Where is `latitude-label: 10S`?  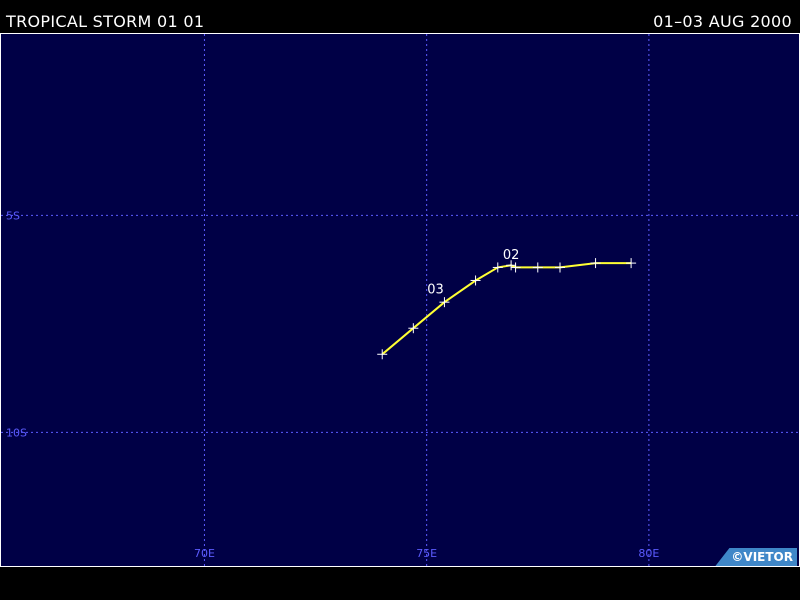
latitude-label: 10S is located at coordinates (16, 432).